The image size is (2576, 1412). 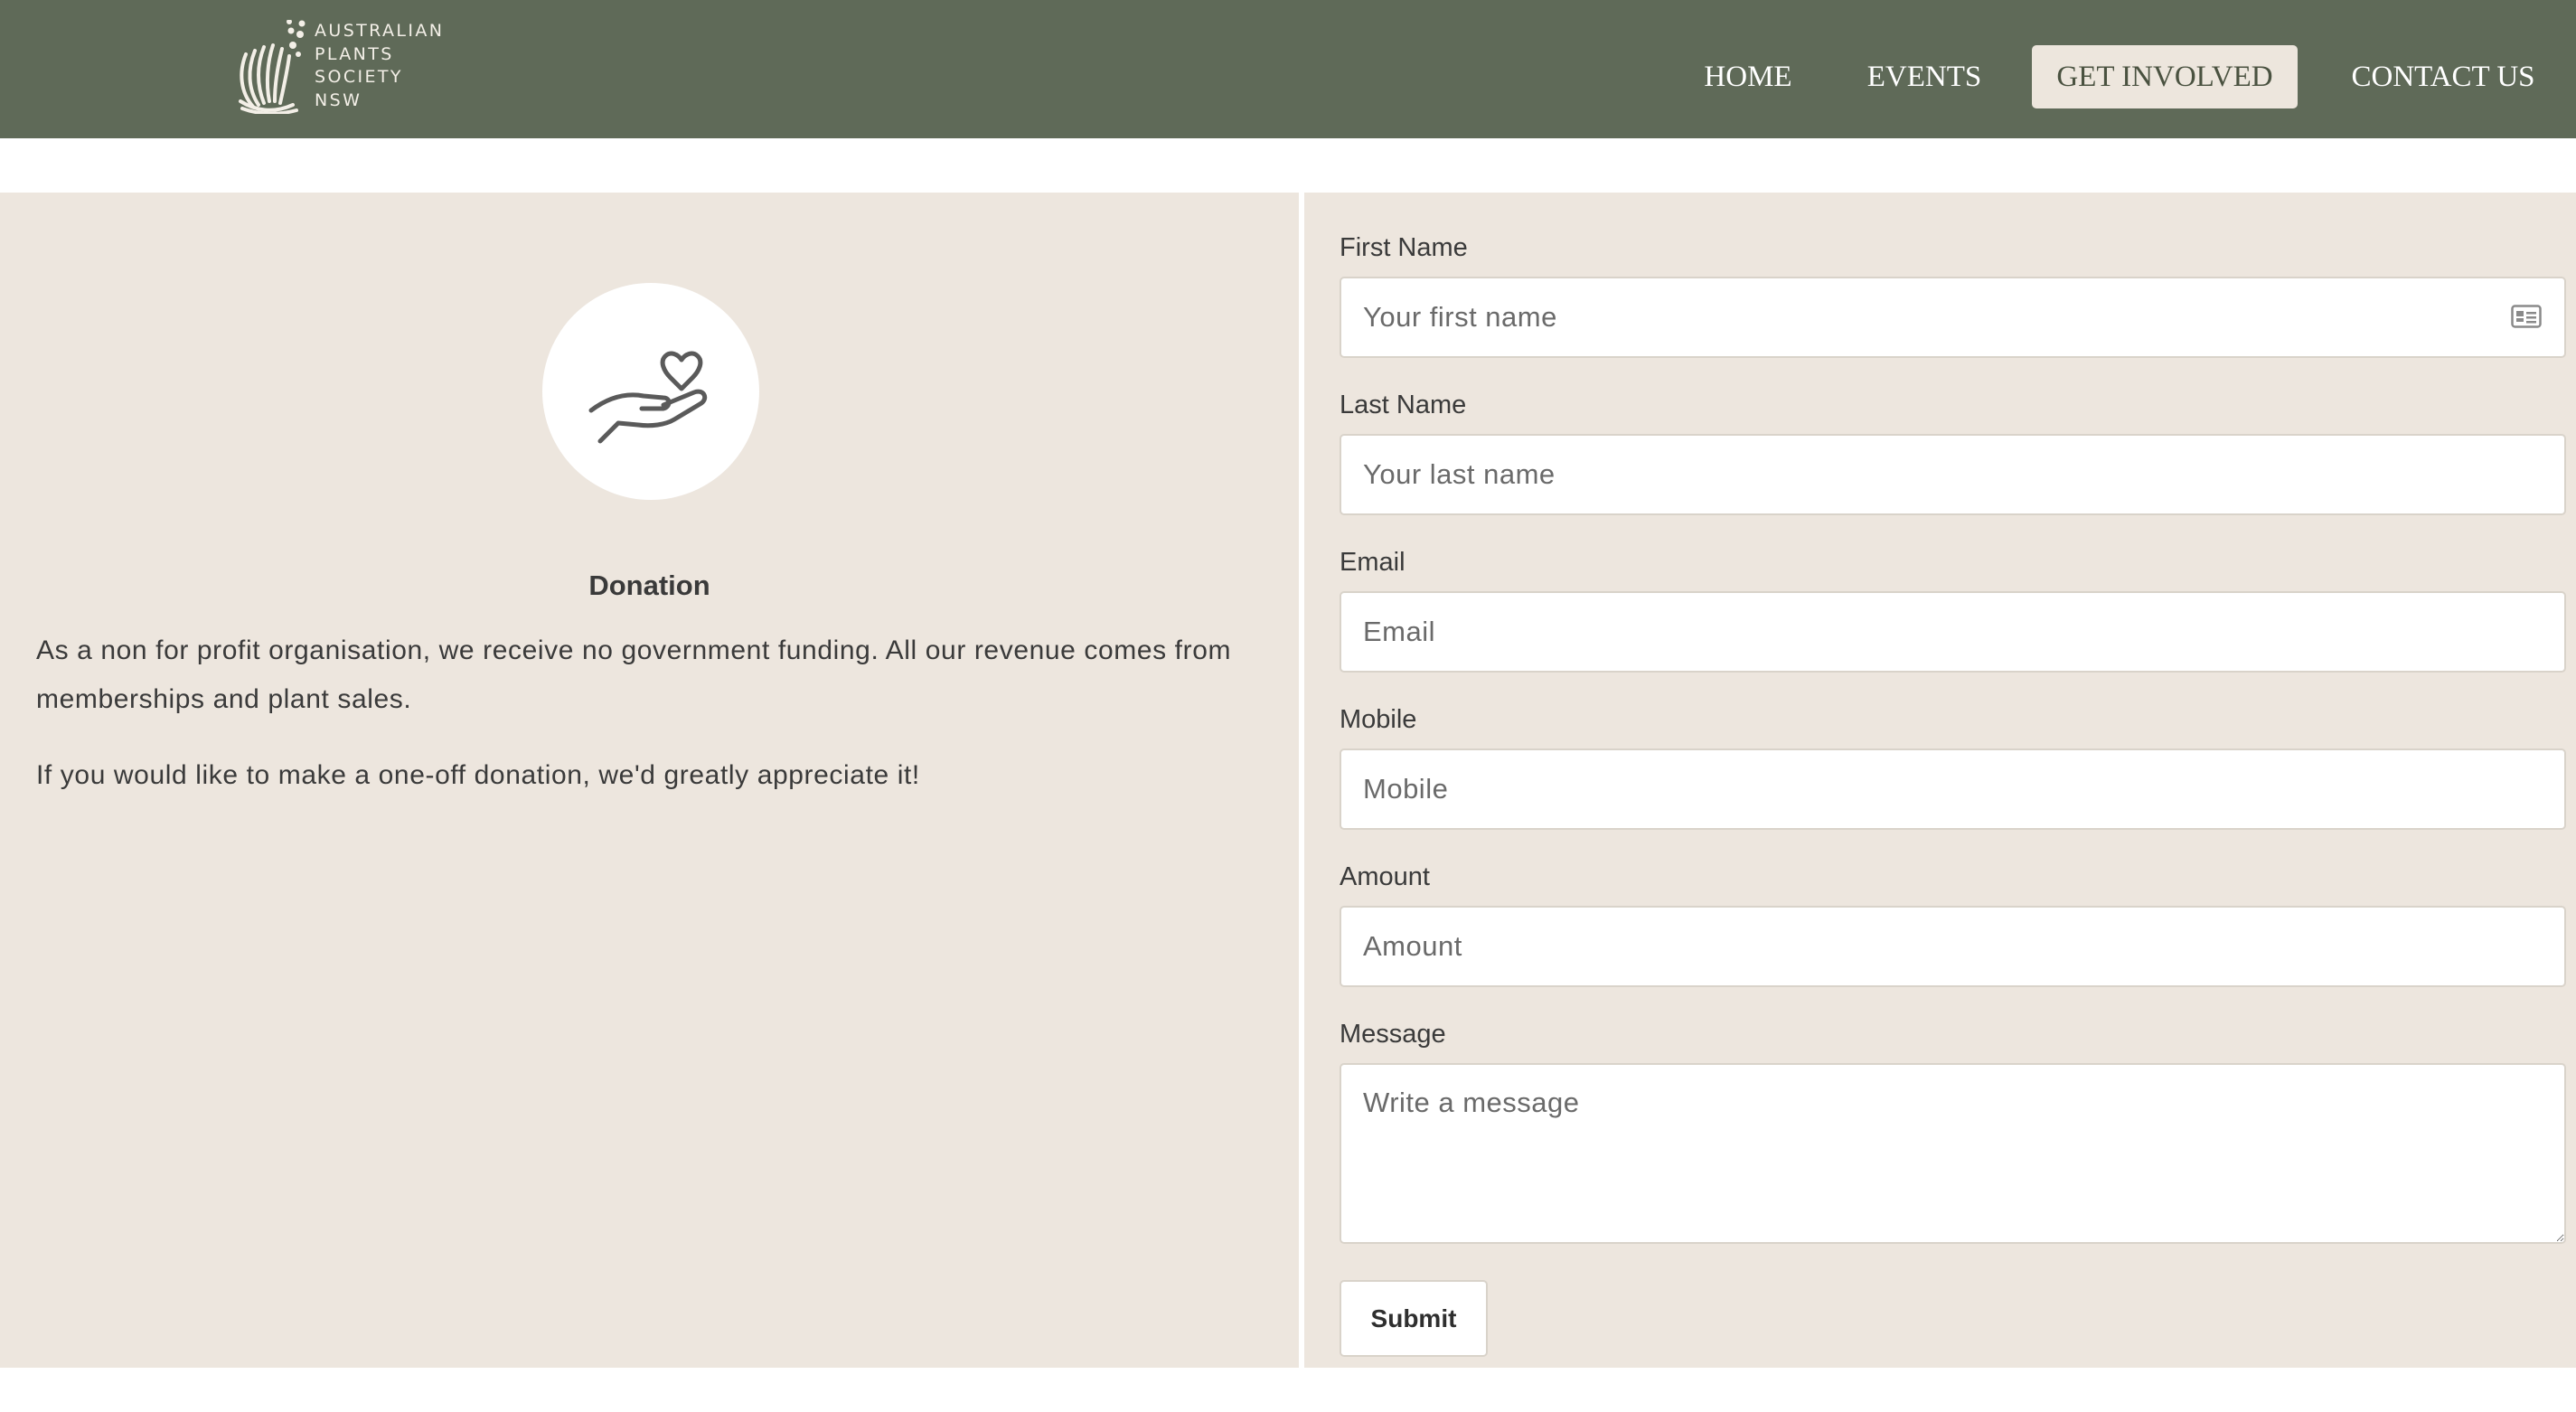 I want to click on last-name-input, so click(x=1953, y=474).